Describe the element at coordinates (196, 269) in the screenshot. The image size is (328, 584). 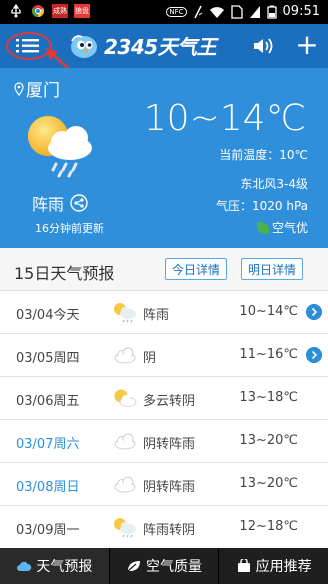
I see `today-details-button: 今日详情` at that location.